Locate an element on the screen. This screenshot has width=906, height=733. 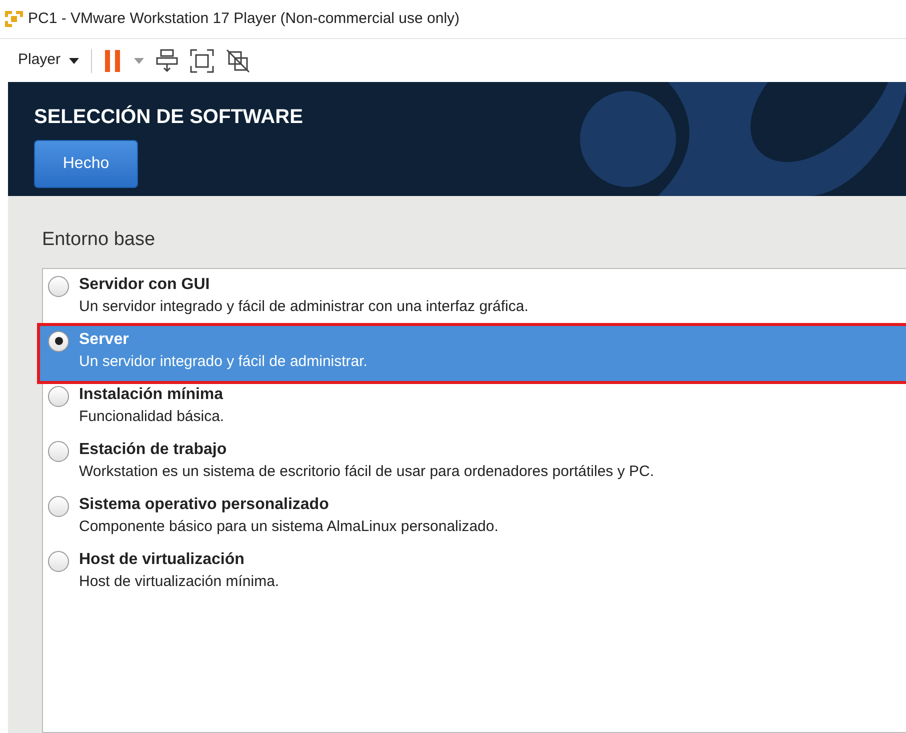
player-menu: Player is located at coordinates (48, 60).